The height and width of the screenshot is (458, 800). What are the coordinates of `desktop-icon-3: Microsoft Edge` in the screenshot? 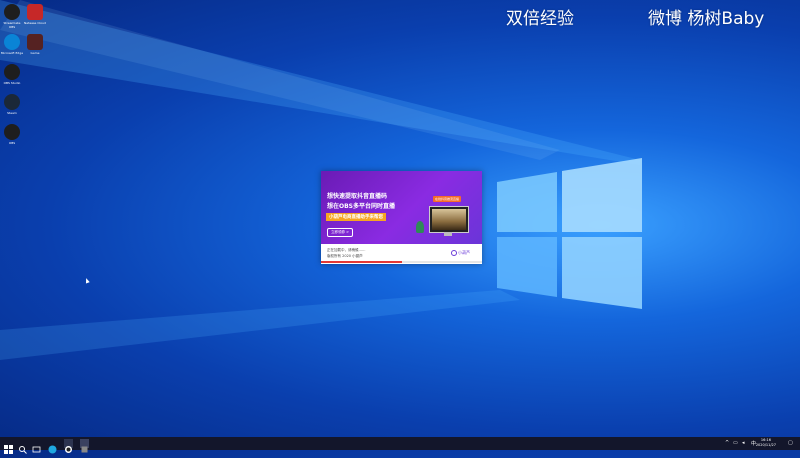 It's located at (12, 44).